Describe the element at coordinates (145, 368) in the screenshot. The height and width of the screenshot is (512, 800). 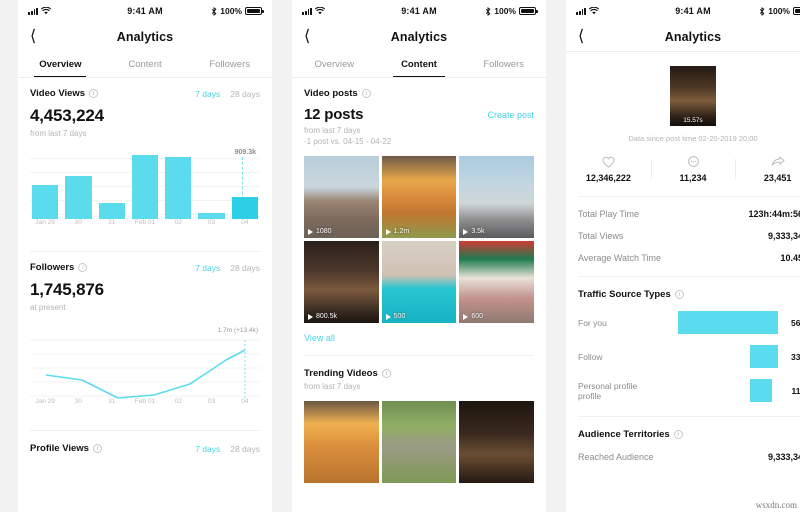
I see `line-gridlines` at that location.